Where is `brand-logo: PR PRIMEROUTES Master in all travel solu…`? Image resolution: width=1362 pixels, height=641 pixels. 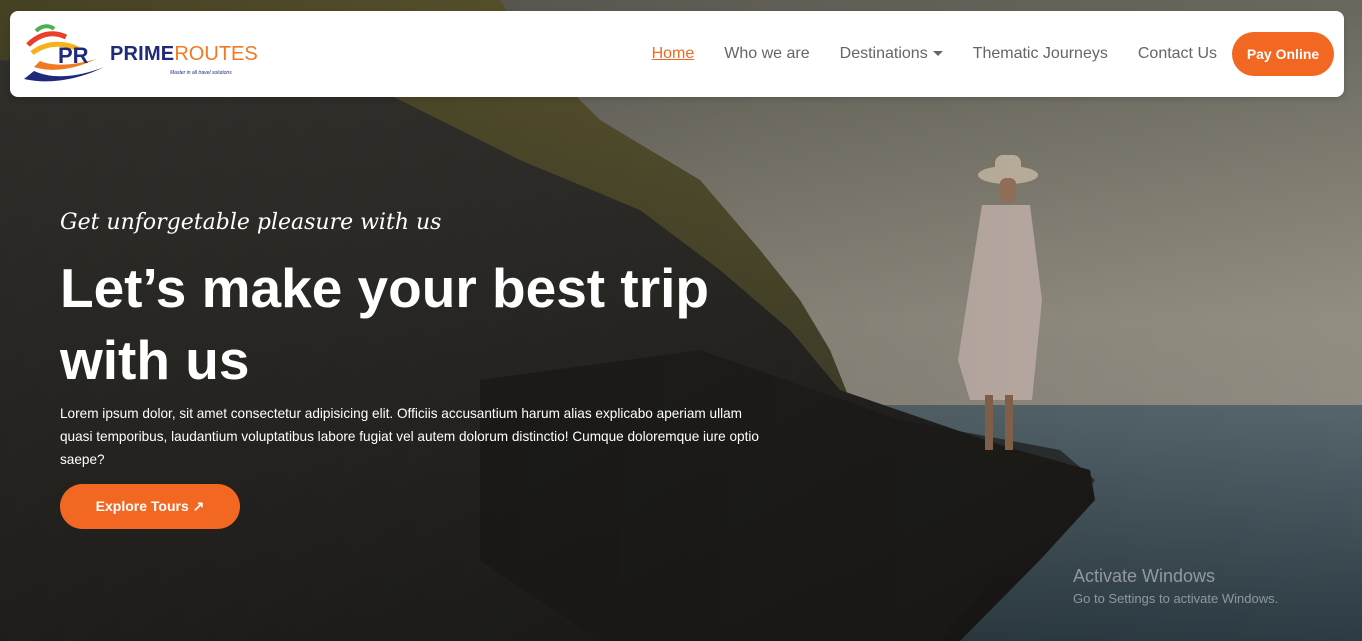 brand-logo: PR PRIMEROUTES Master in all travel solu… is located at coordinates (139, 55).